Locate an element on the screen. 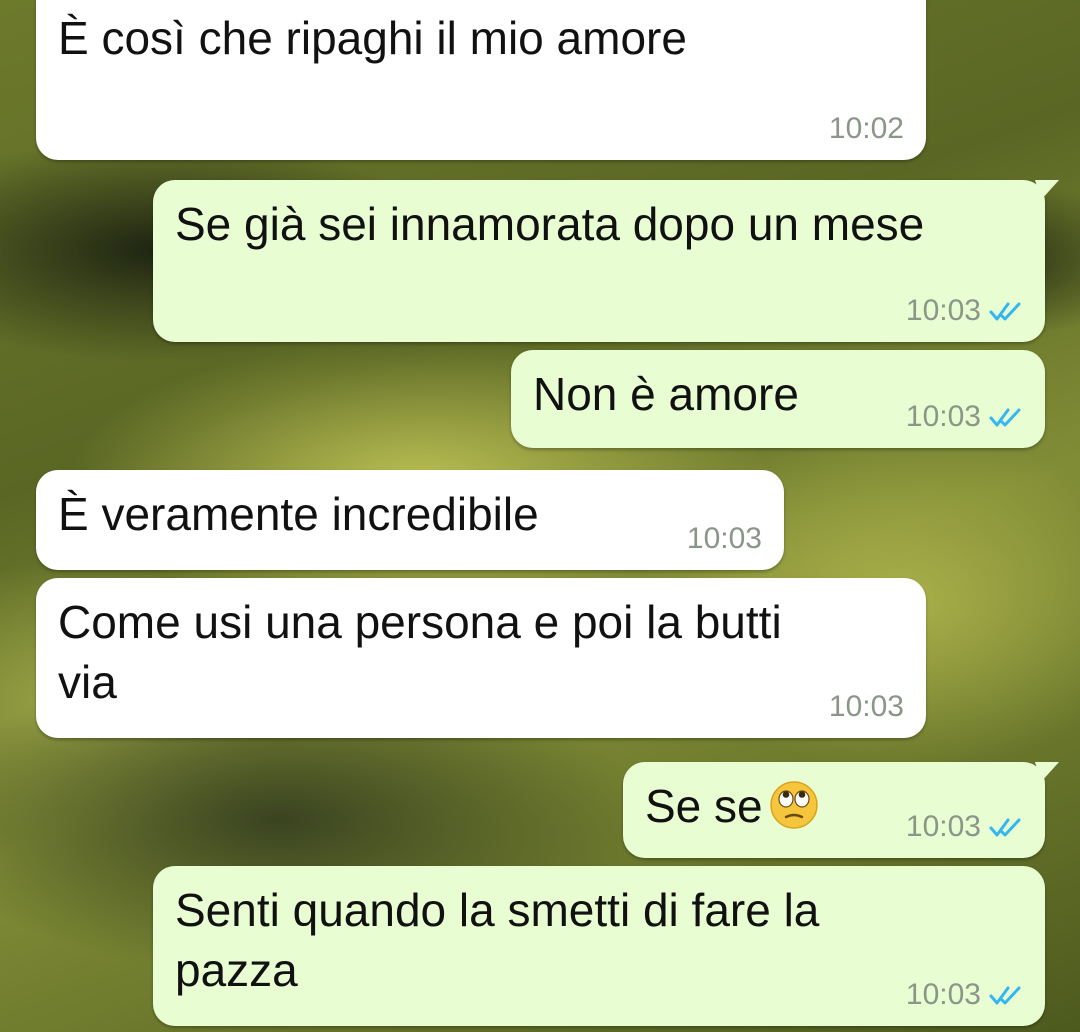  message-bubble-outgoing: Non è amore 10:03 is located at coordinates (778, 399).